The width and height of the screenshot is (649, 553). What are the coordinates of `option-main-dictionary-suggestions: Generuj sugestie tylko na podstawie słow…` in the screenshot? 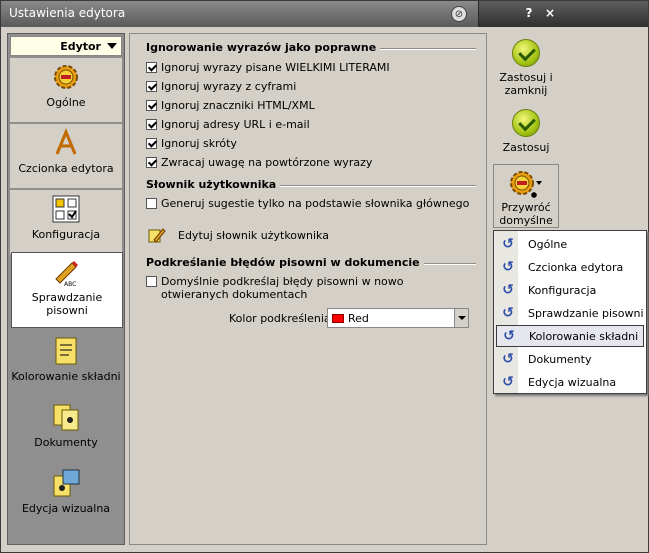 It's located at (307, 203).